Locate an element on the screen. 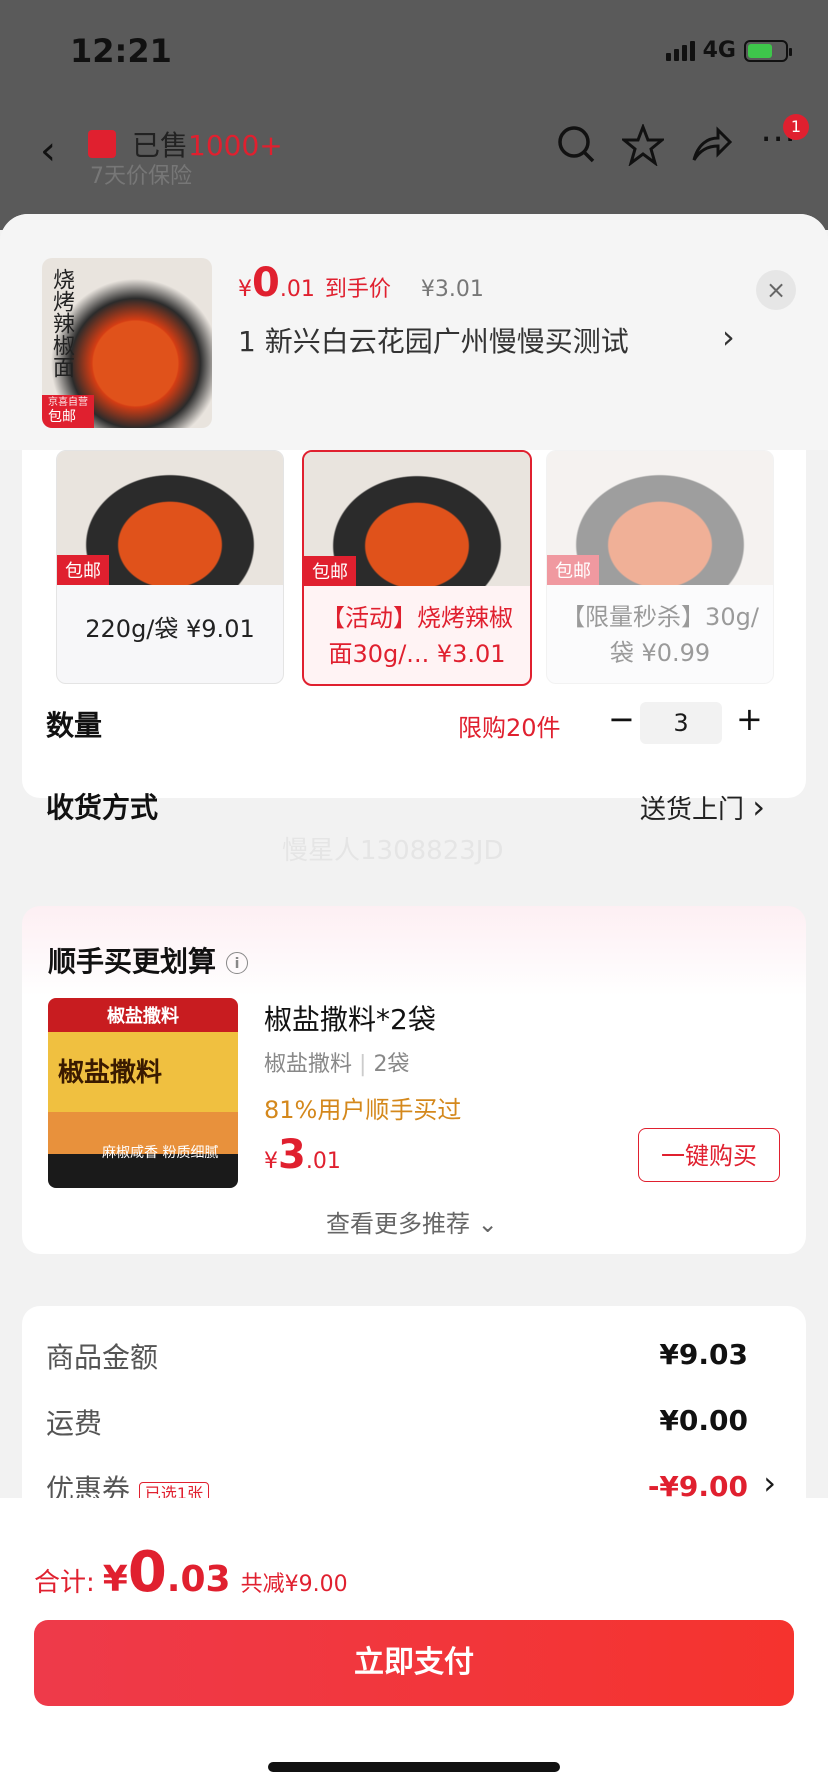 This screenshot has width=828, height=1792. address-chevron-icon: › is located at coordinates (728, 337).